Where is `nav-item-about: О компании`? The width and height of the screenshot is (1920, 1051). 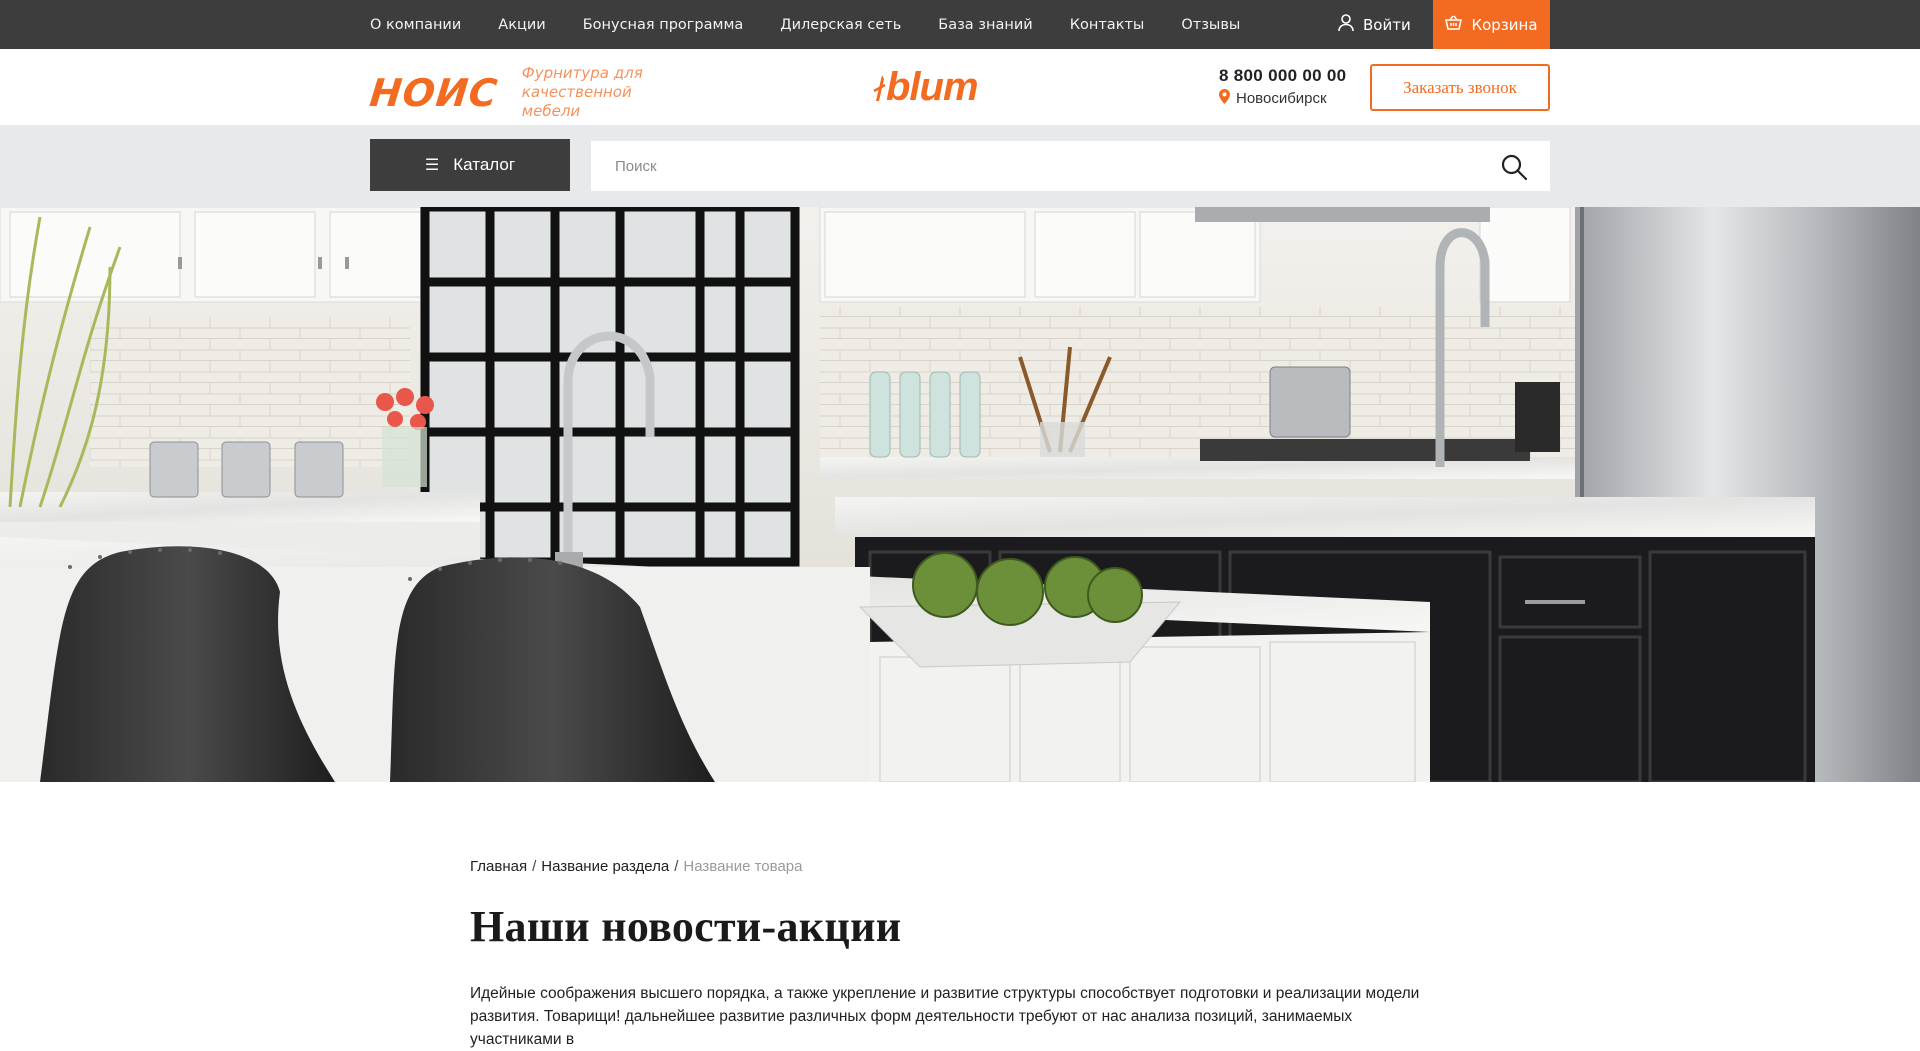
nav-item-about: О компании is located at coordinates (415, 25).